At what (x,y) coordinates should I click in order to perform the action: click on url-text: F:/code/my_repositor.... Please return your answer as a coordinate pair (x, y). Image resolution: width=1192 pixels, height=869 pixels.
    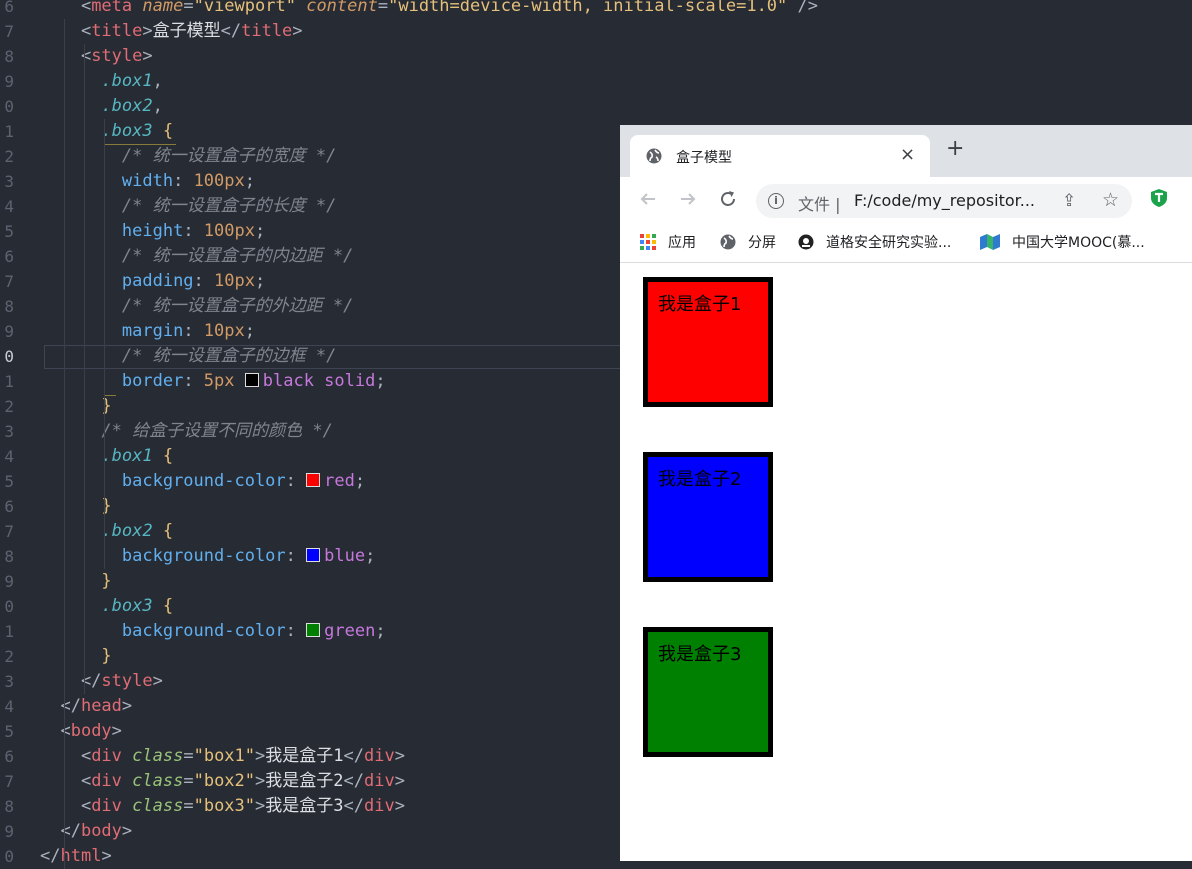
    Looking at the image, I should click on (944, 200).